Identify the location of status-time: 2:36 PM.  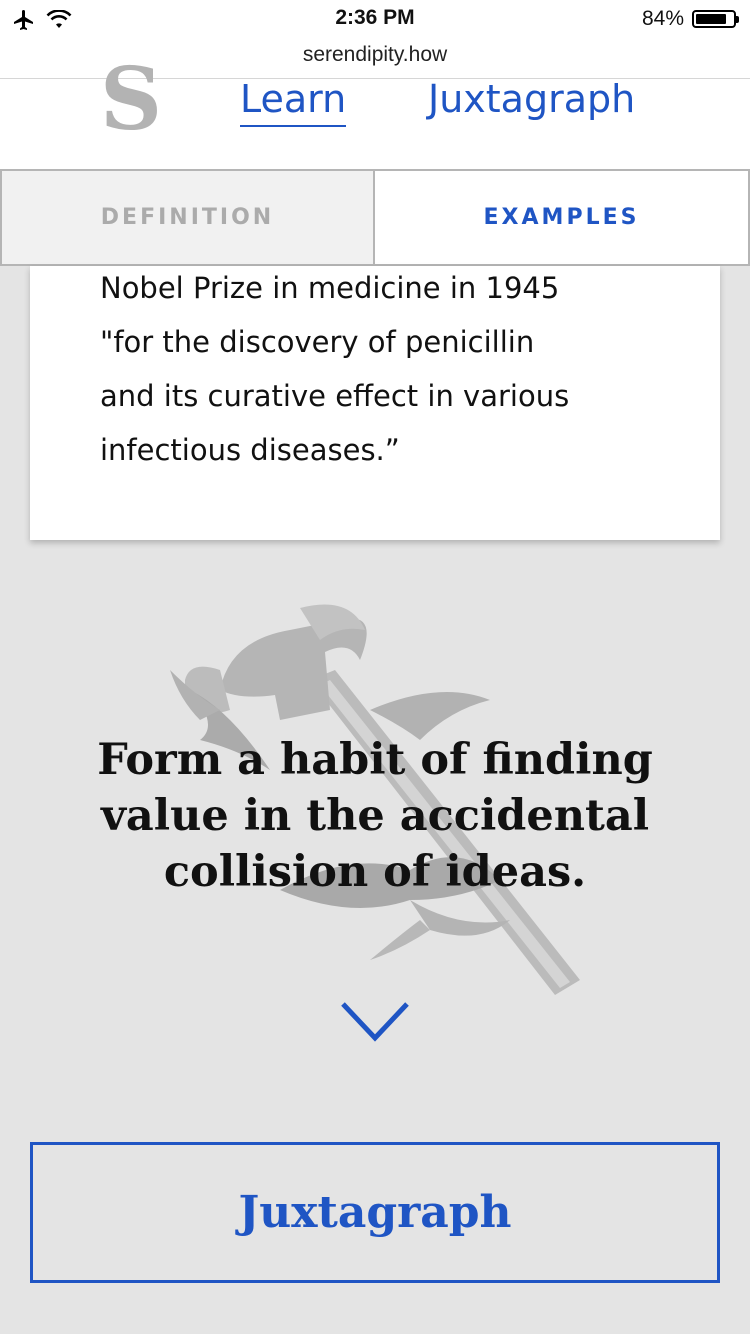
(375, 17).